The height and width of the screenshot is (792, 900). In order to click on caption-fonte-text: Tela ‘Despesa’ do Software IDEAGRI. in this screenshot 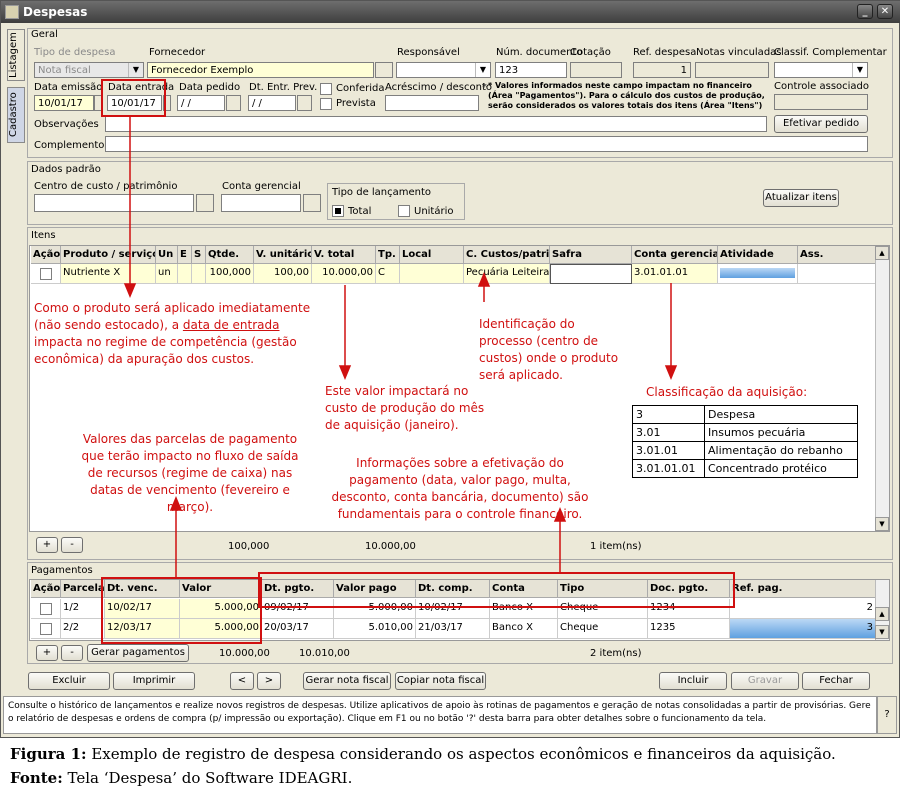, I will do `click(207, 778)`.